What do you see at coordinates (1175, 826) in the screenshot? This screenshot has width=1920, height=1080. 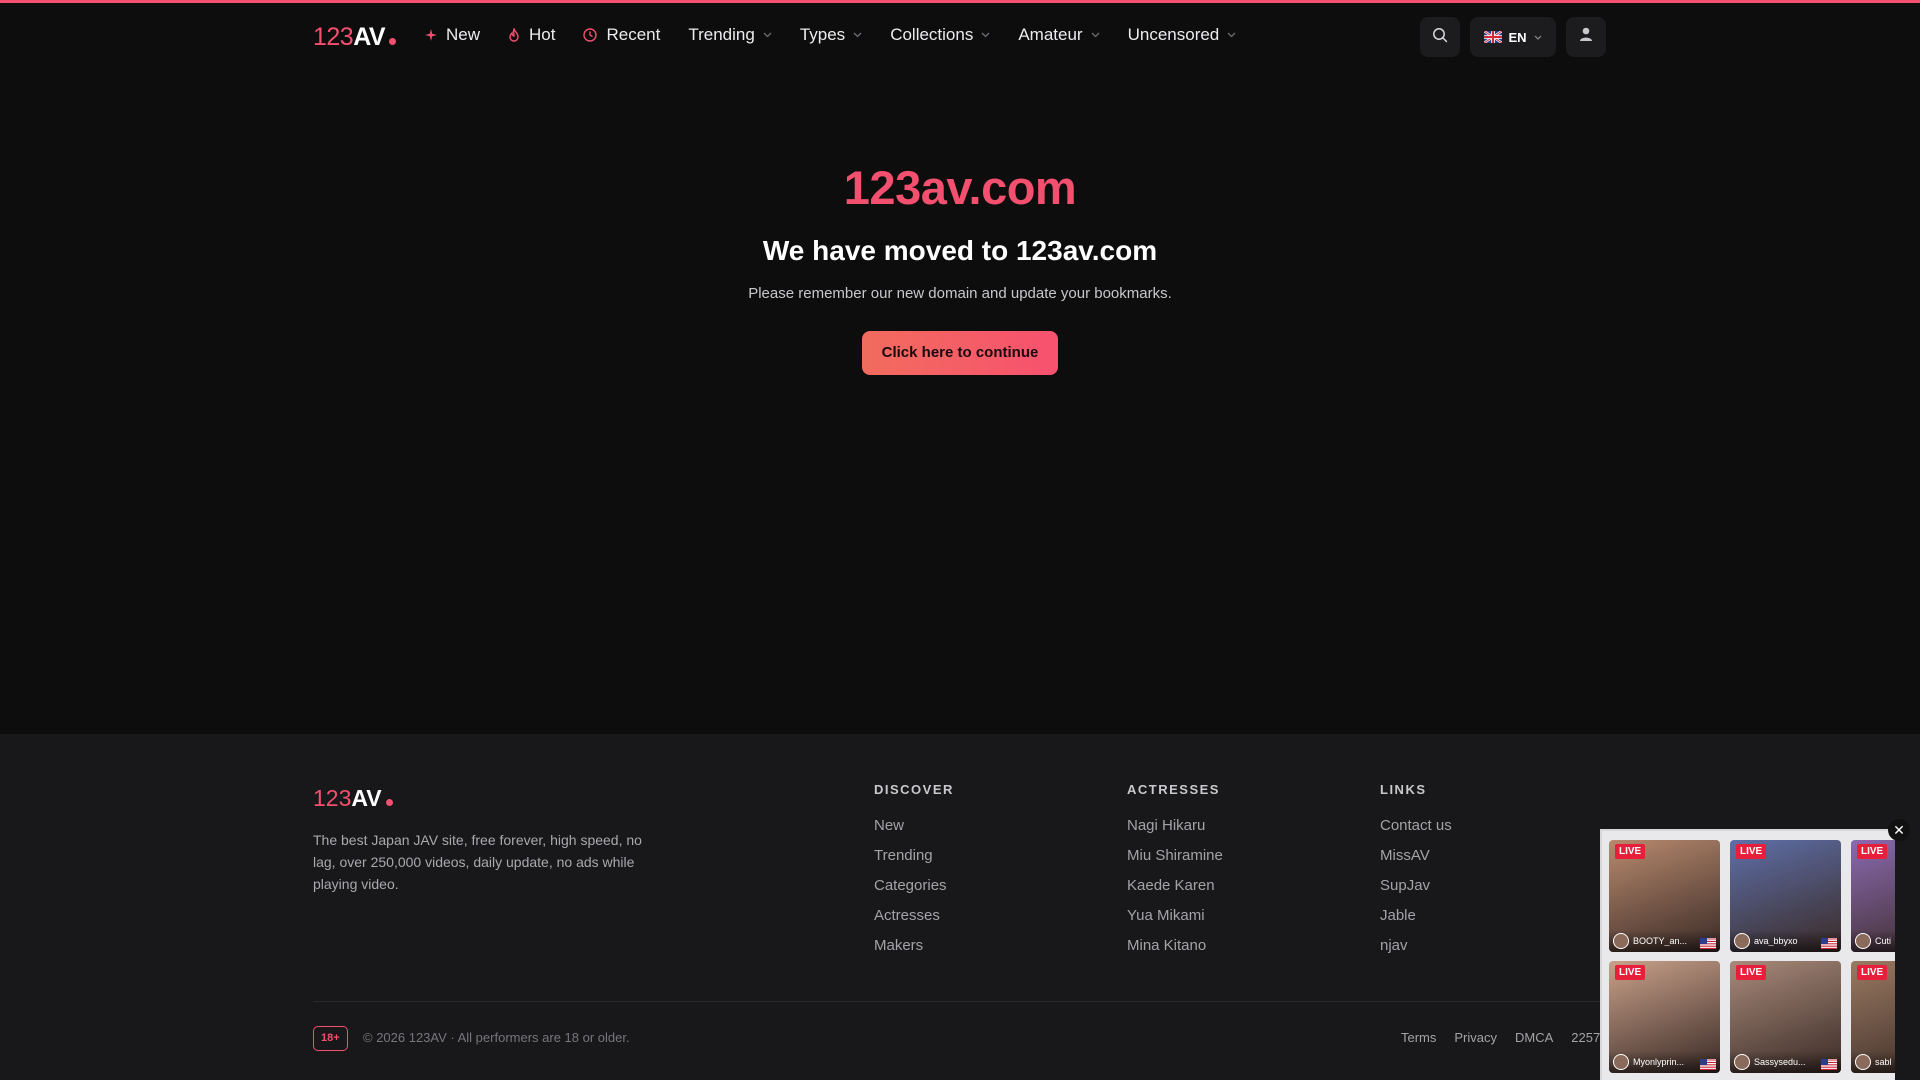 I see `footer-link: Nagi Hikaru` at bounding box center [1175, 826].